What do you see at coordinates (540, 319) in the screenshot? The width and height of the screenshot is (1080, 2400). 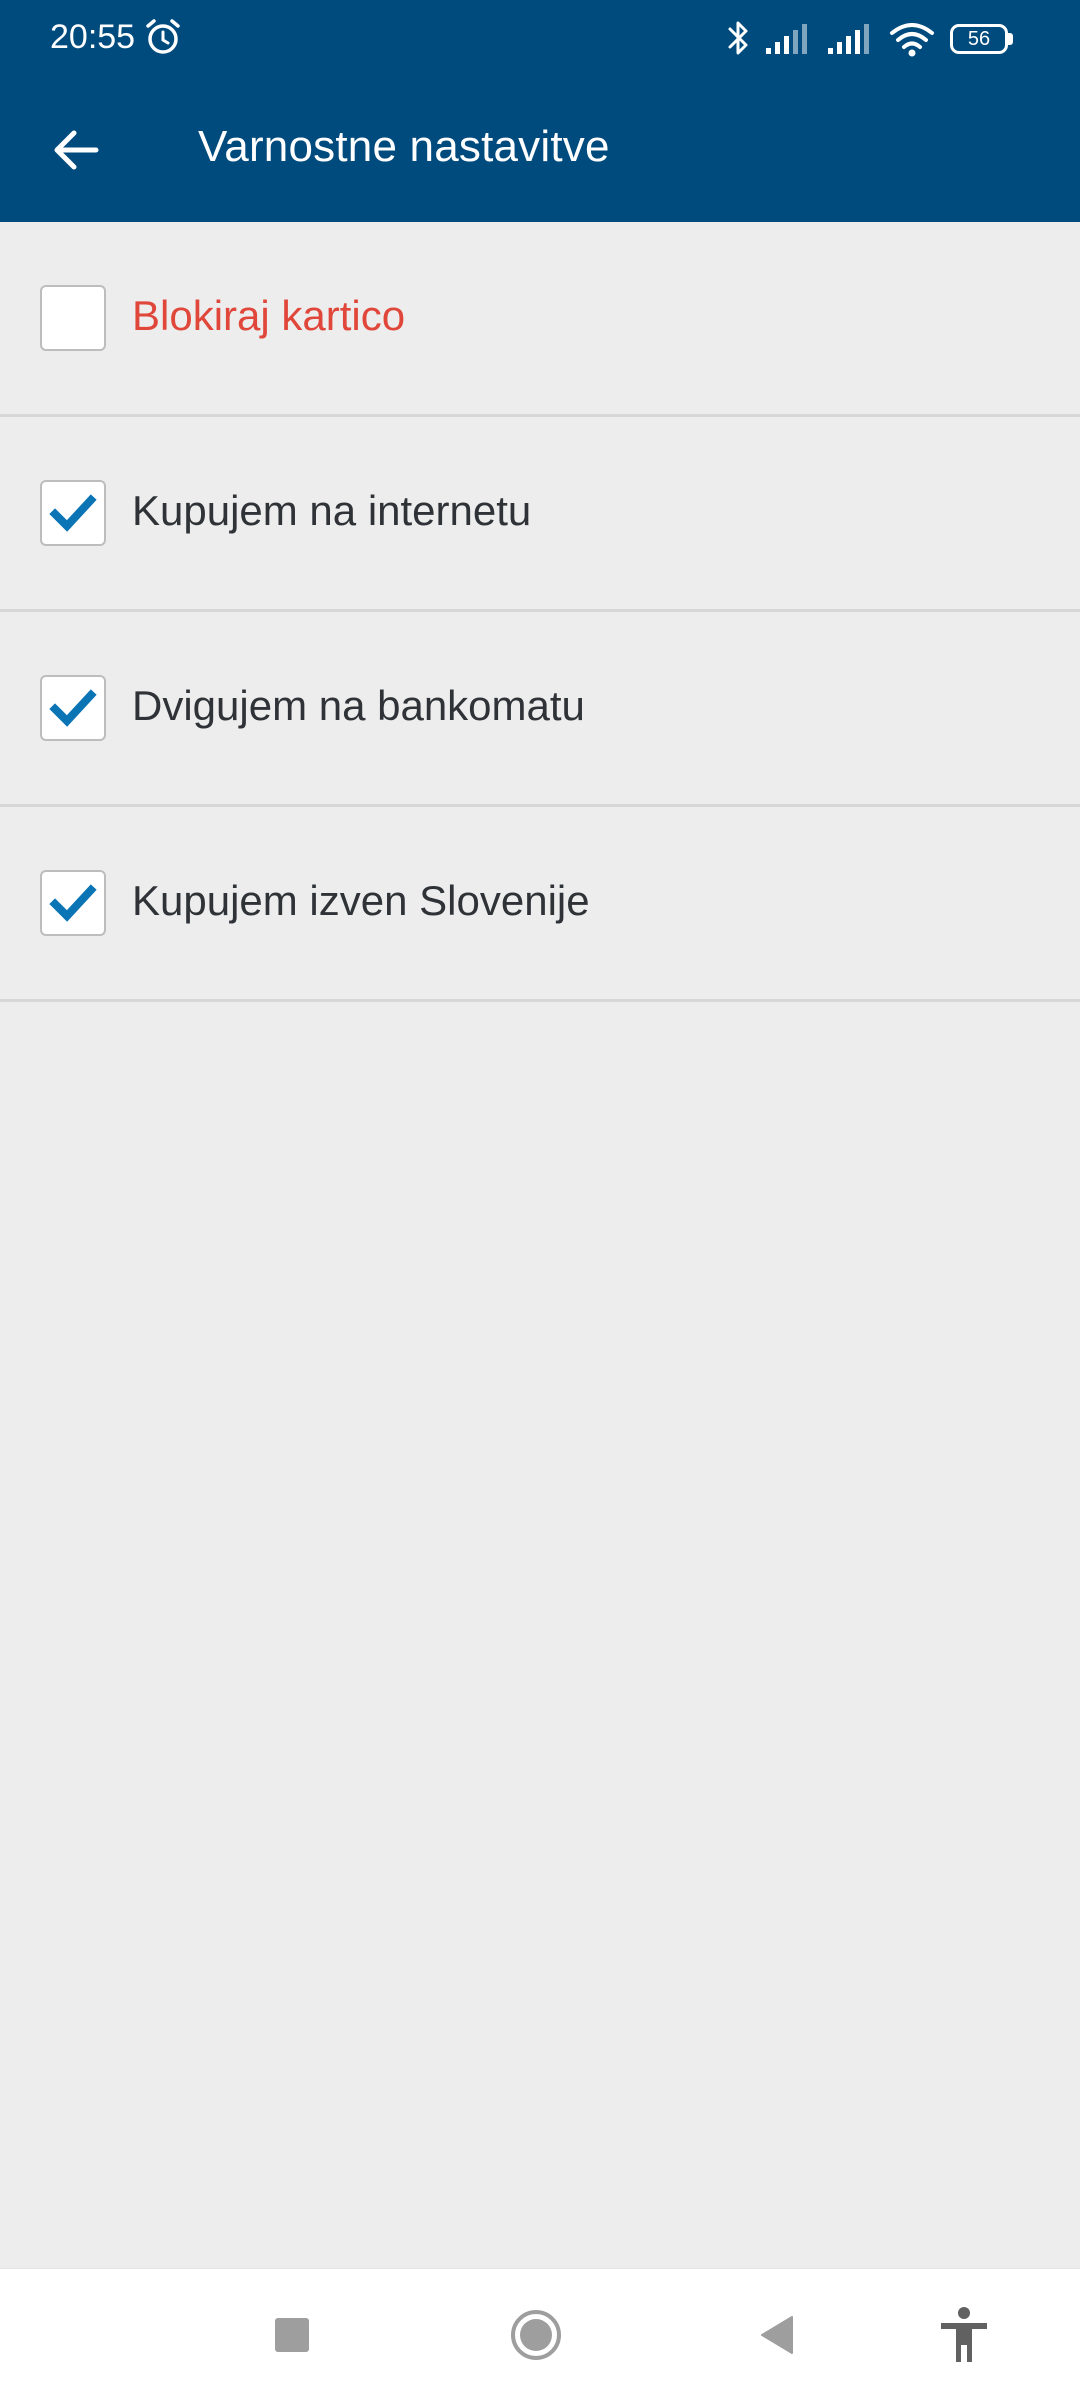 I see `setting-row-block-card: Blokiraj kartico` at bounding box center [540, 319].